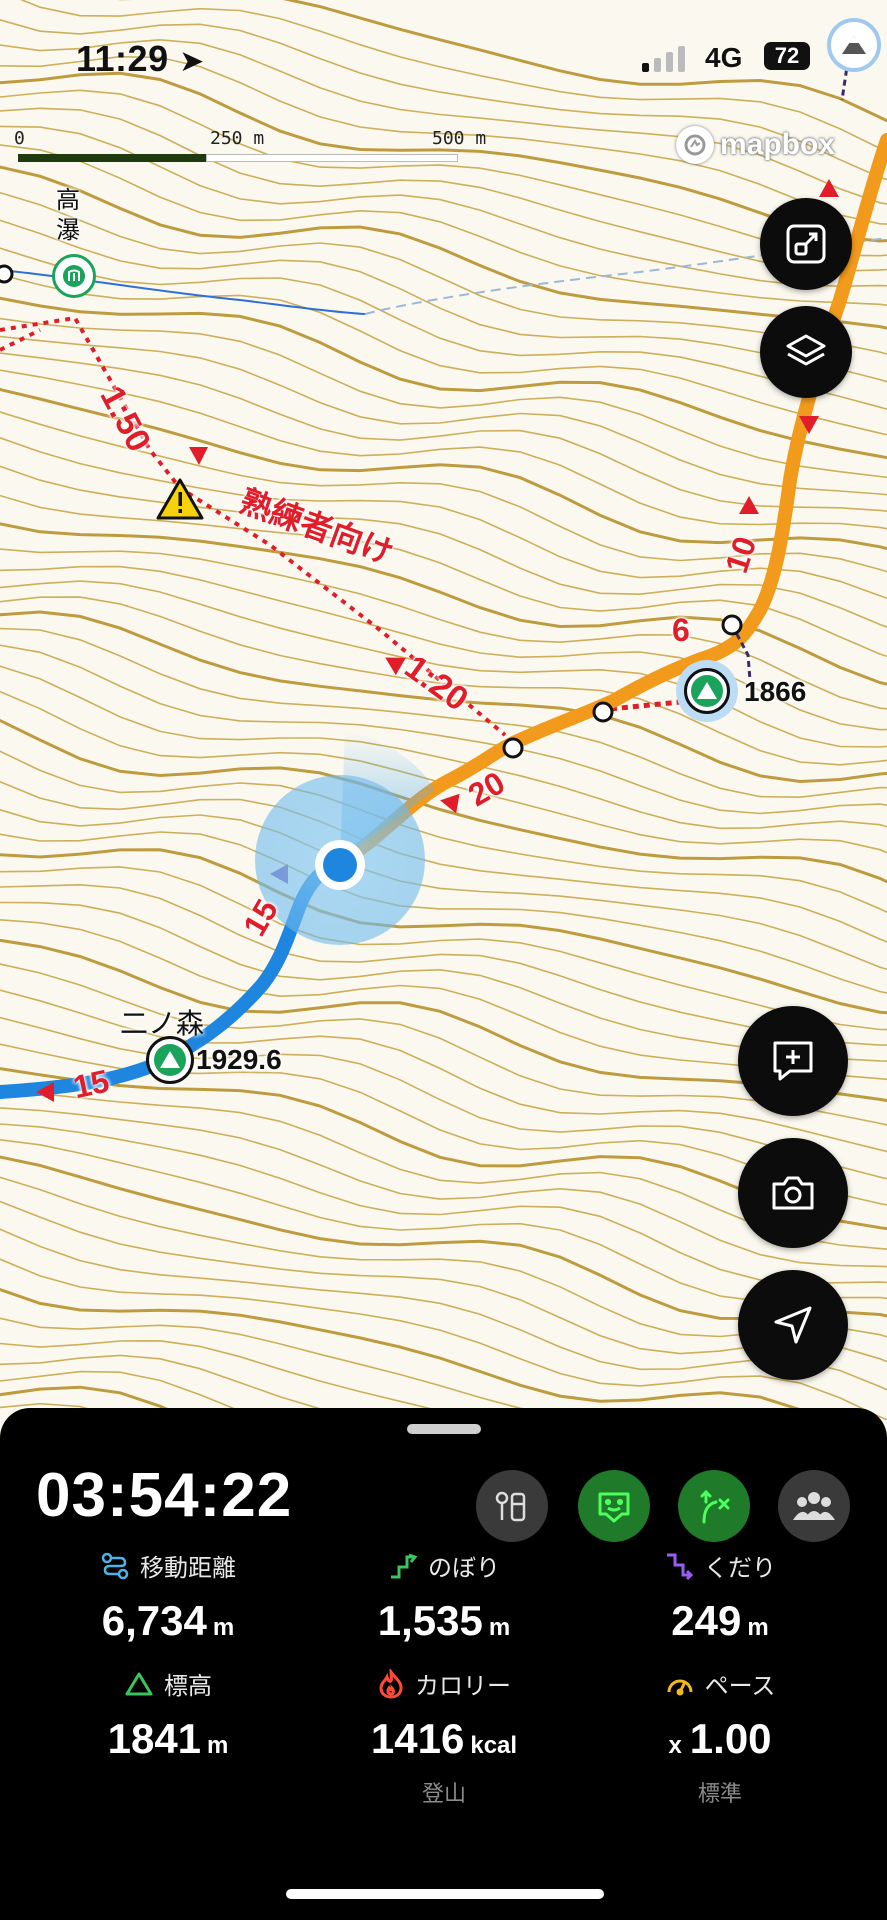  Describe the element at coordinates (443, 1793) in the screenshot. I see `calorie-mode: 登山` at that location.